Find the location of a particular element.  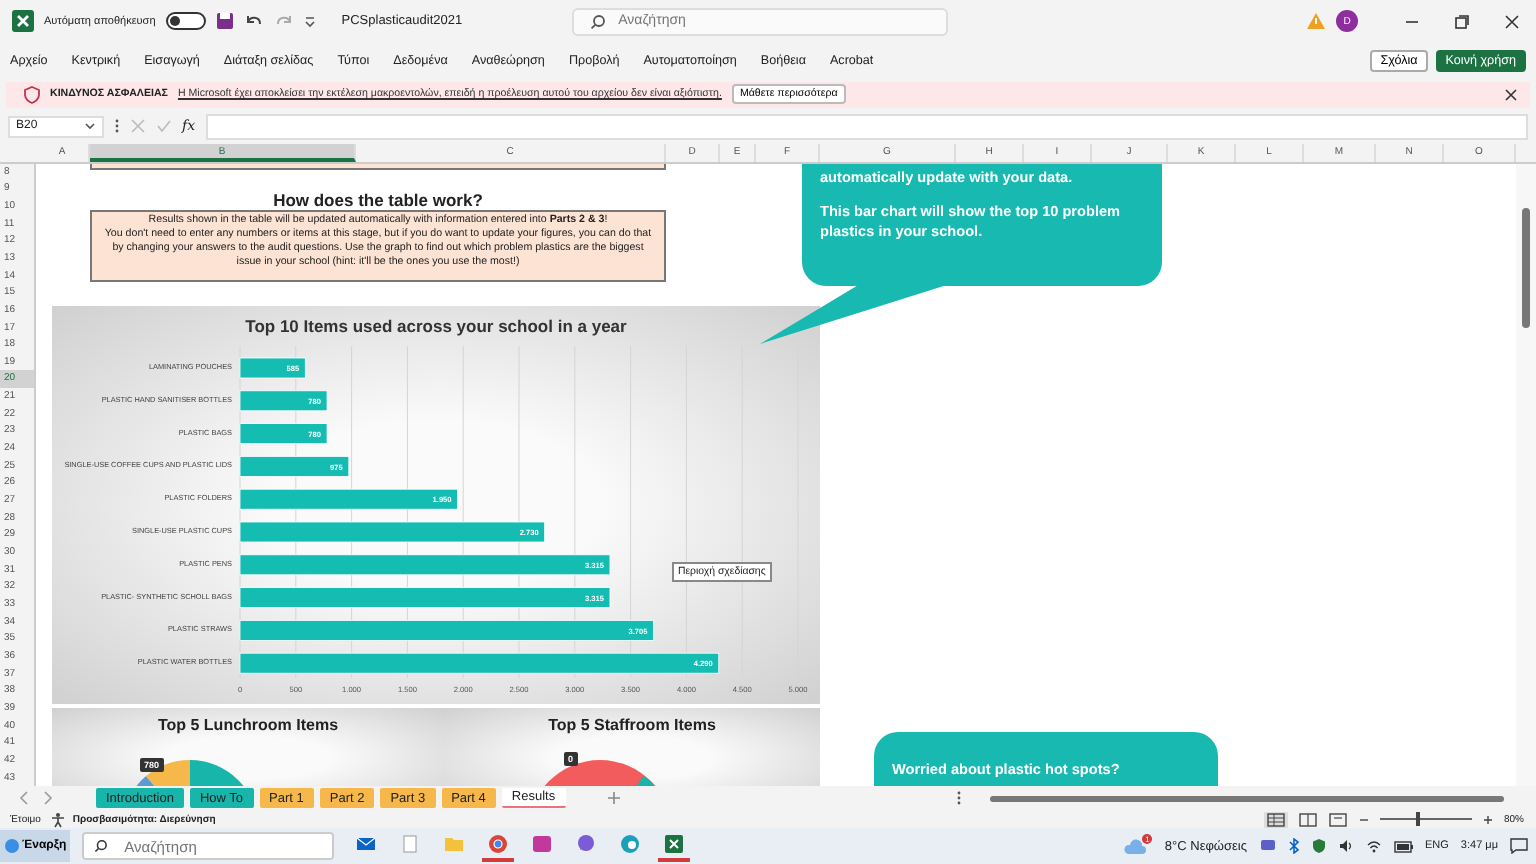

customize-caret-icon is located at coordinates (309, 21).